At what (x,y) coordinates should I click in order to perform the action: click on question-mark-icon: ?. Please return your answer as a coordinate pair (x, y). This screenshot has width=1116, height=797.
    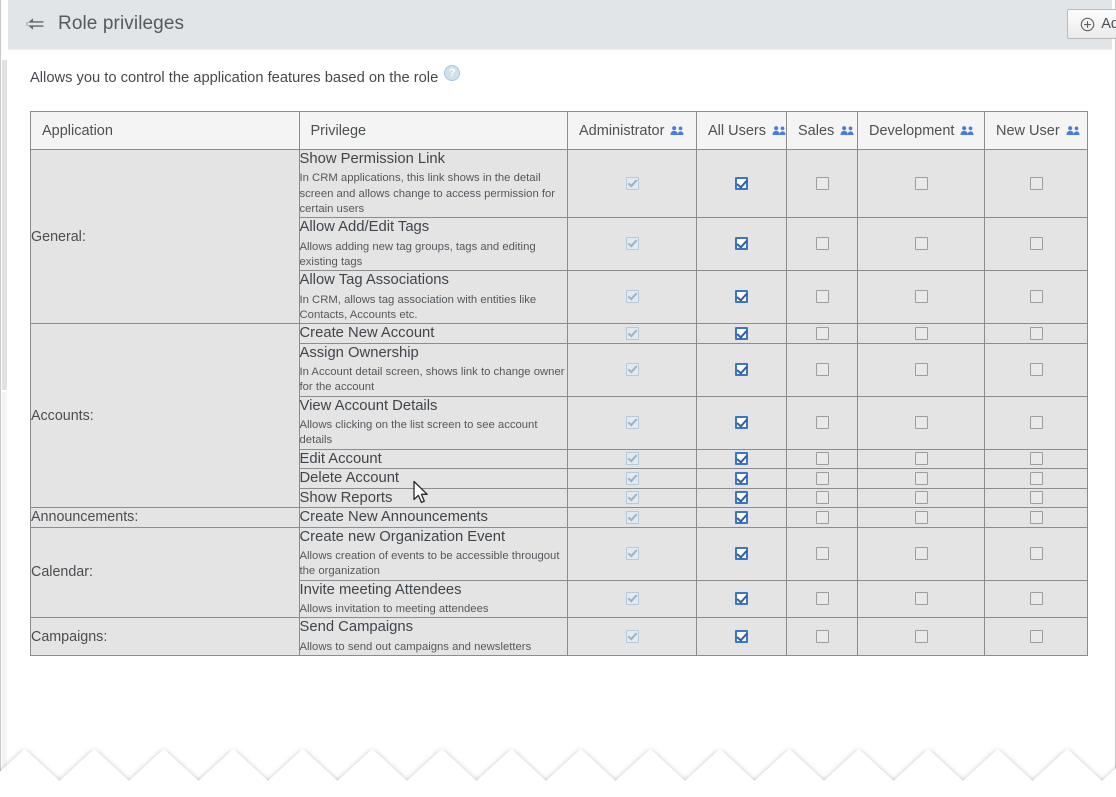
    Looking at the image, I should click on (452, 73).